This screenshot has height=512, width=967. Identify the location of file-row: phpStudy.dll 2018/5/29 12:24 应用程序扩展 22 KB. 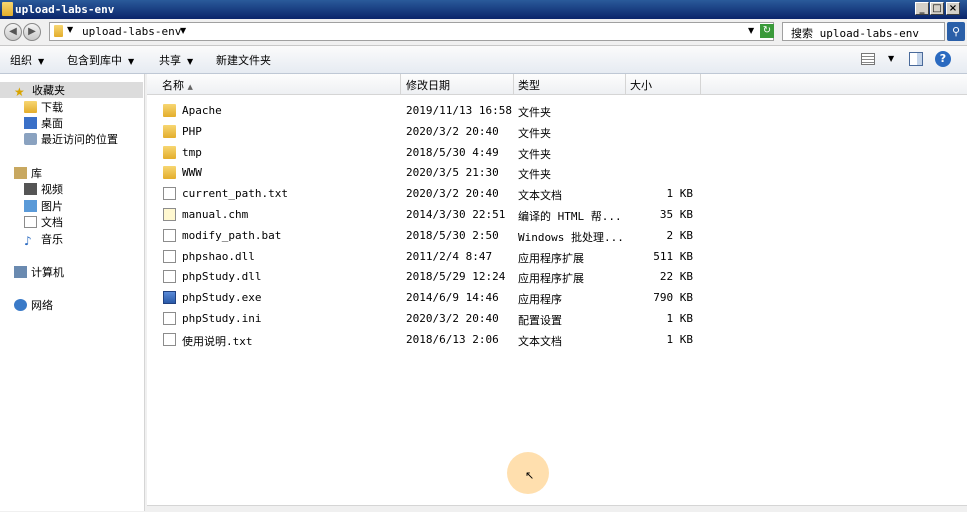
(557, 277).